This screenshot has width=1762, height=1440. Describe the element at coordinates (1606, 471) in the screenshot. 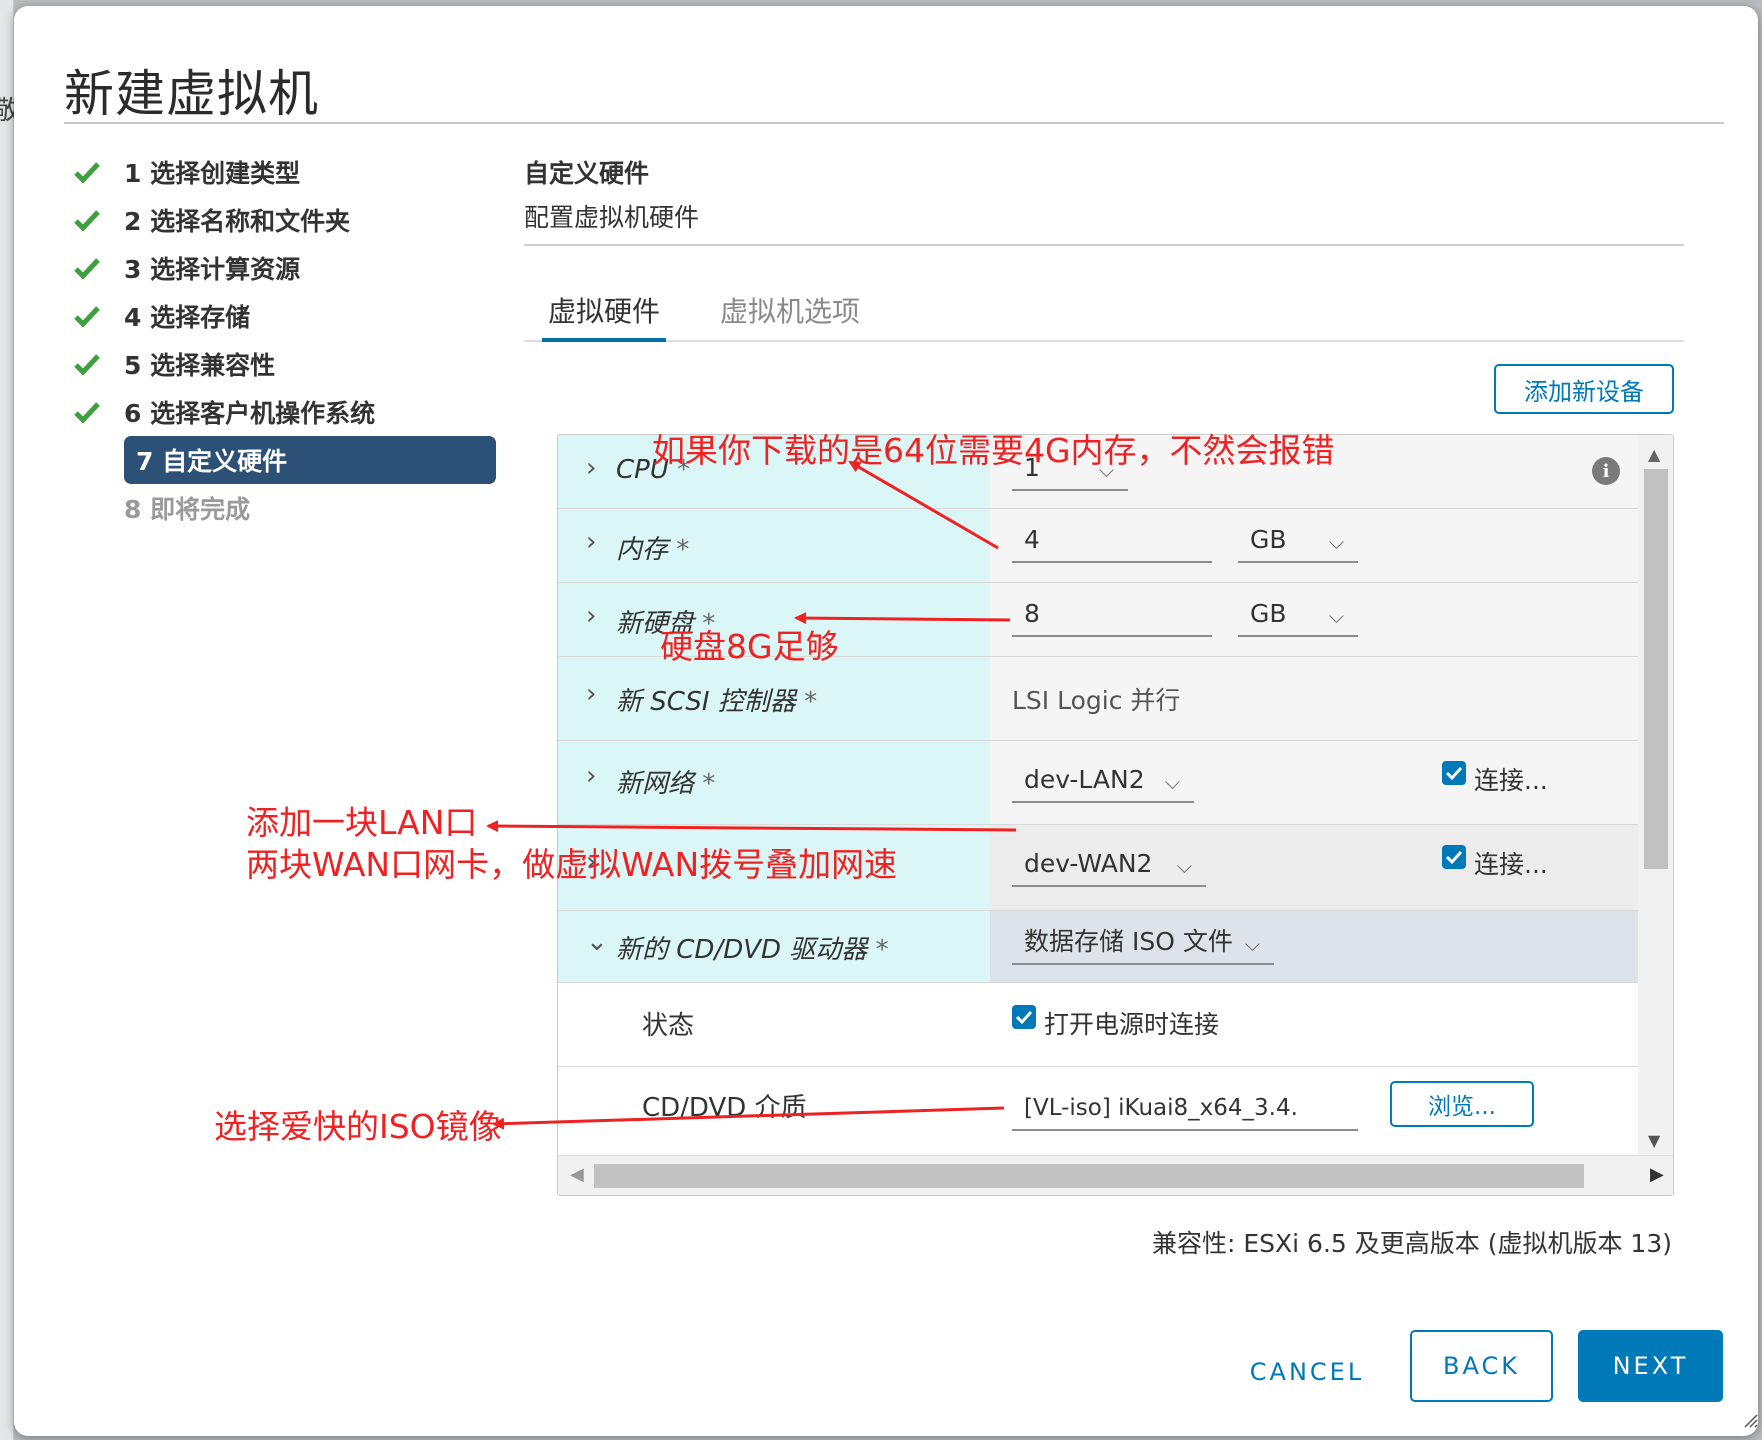

I see `info-icon: i` at that location.